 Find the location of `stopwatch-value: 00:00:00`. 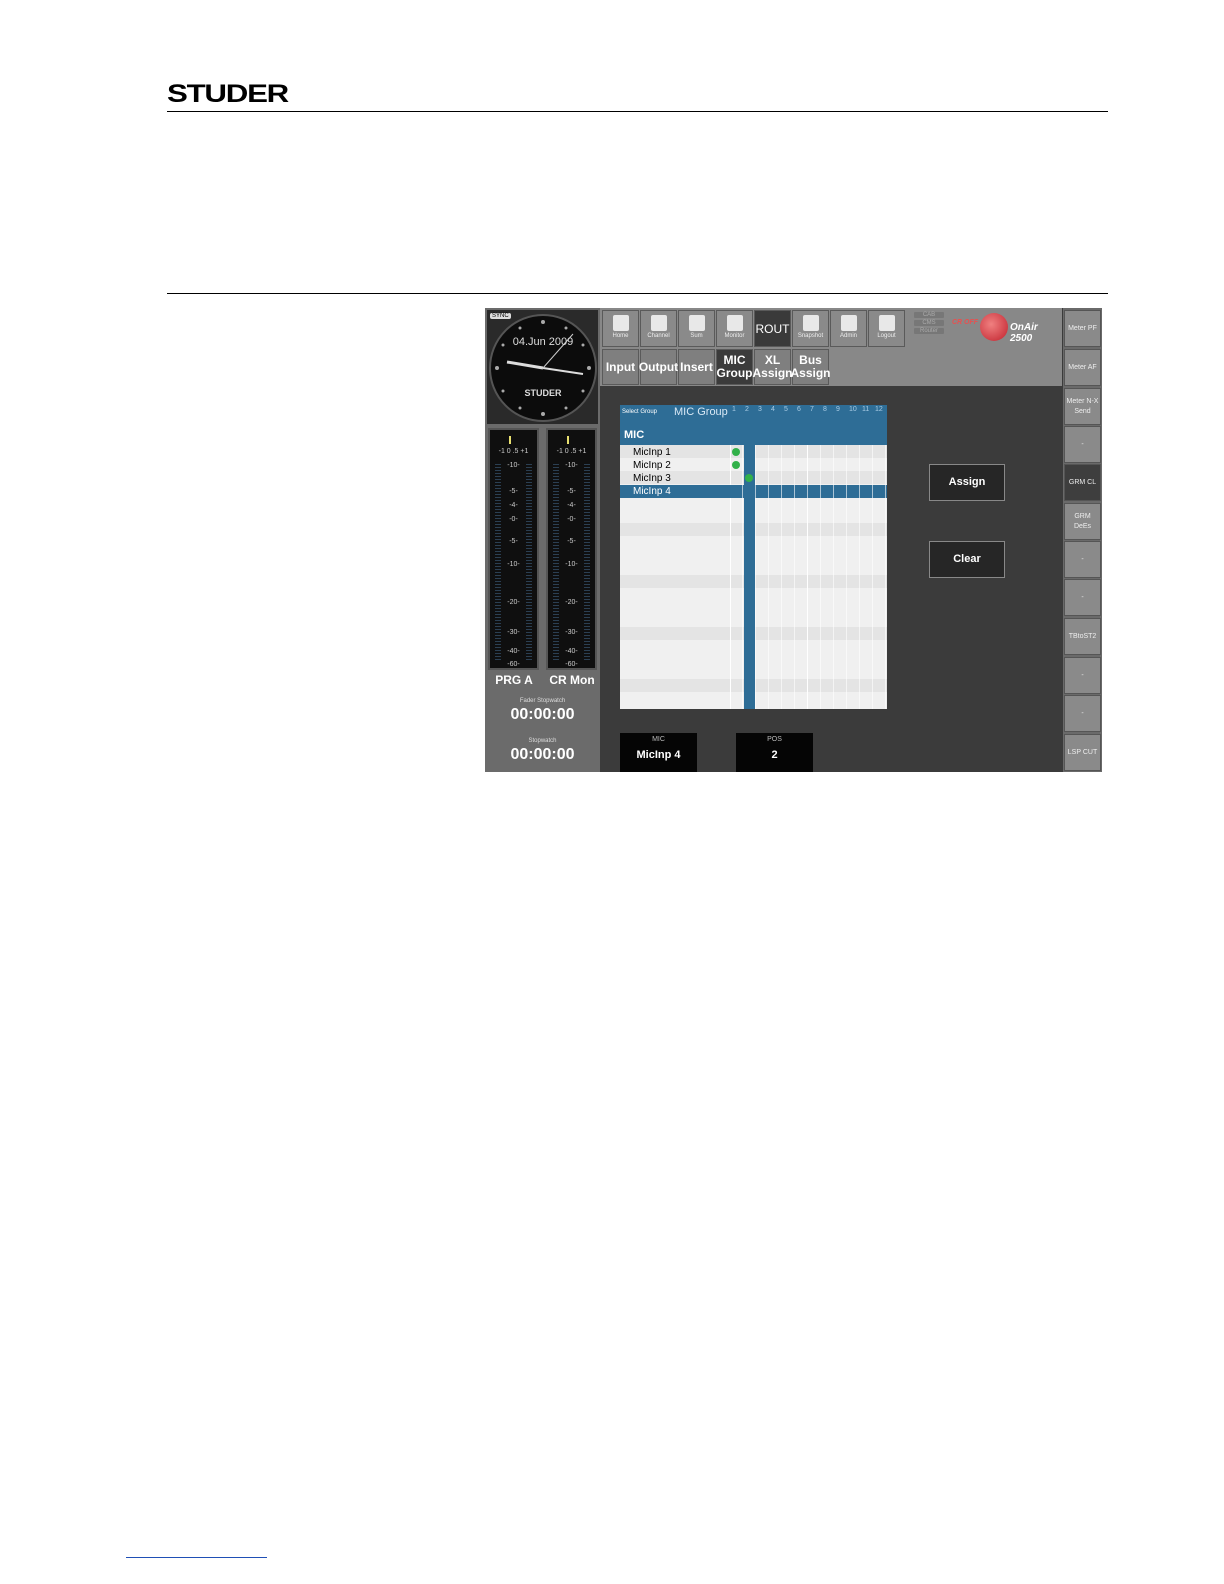

stopwatch-value: 00:00:00 is located at coordinates (542, 754).